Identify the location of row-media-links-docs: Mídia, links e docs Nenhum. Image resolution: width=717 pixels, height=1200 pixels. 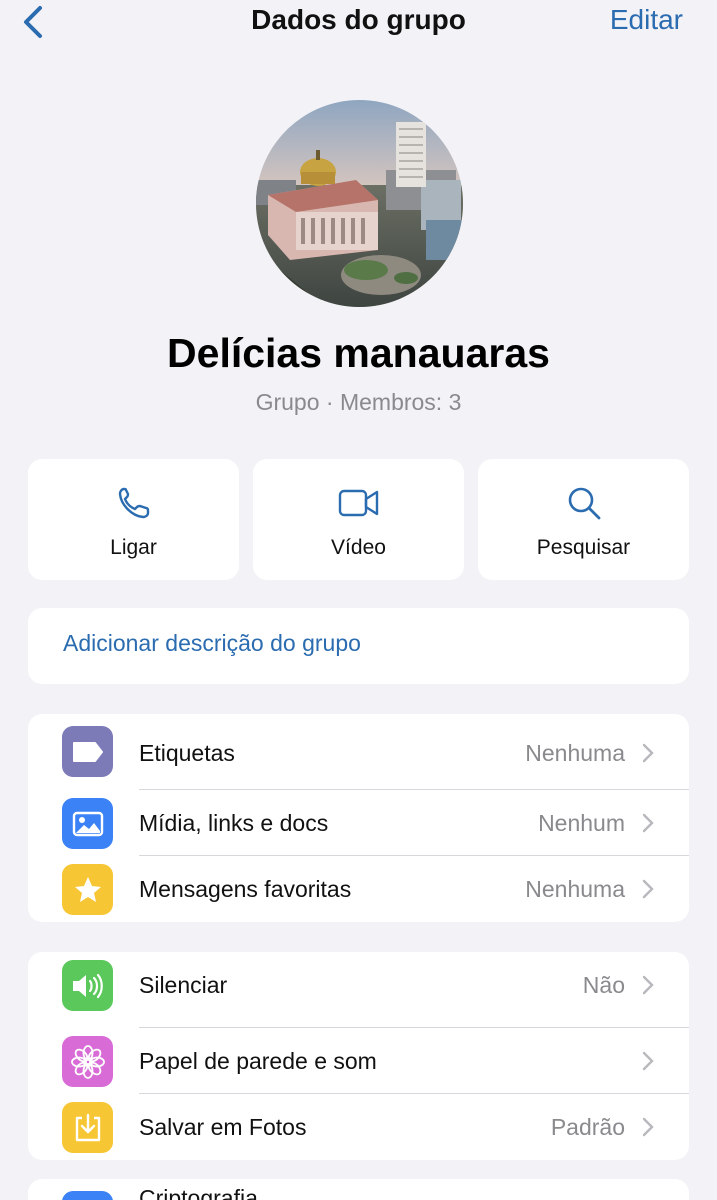
(358, 823).